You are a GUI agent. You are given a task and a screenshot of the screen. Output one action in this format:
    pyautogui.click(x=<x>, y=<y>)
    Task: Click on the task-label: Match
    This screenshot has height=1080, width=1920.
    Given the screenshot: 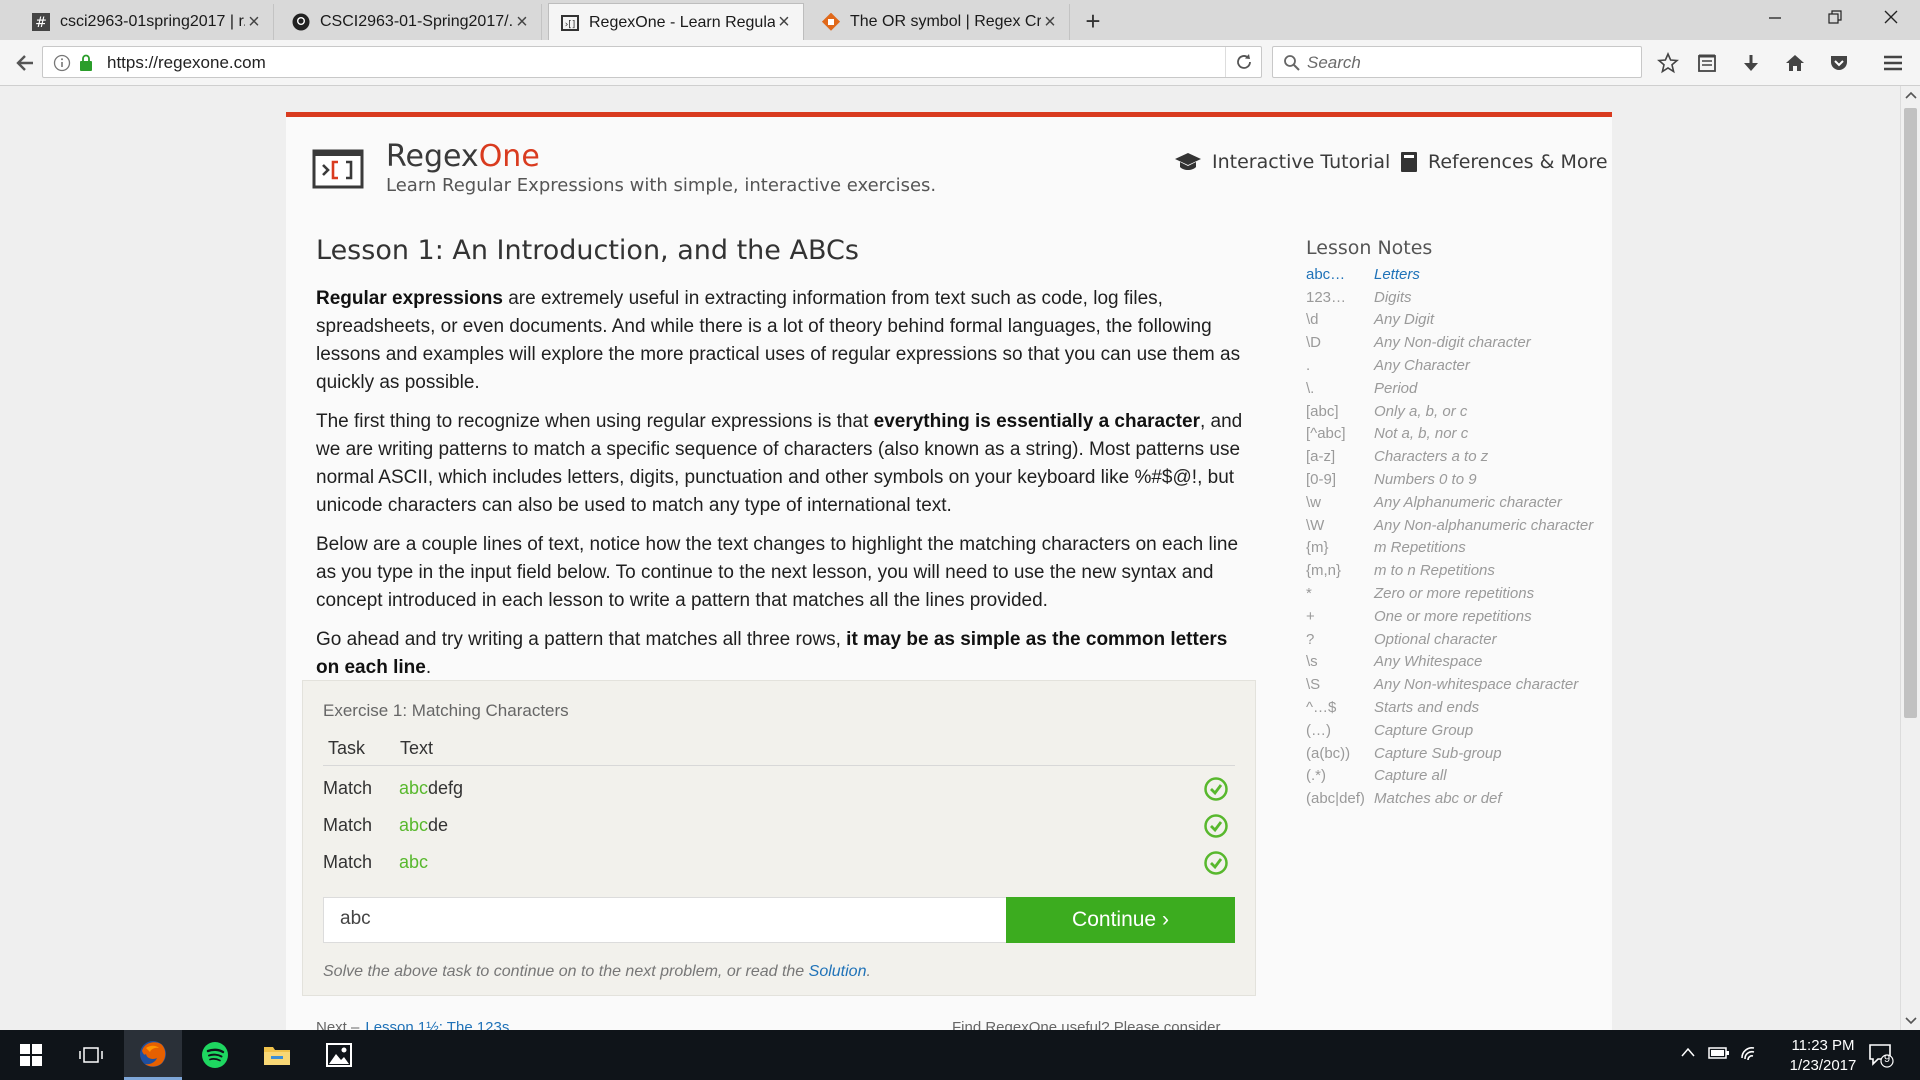 What is the action you would take?
    pyautogui.click(x=348, y=788)
    